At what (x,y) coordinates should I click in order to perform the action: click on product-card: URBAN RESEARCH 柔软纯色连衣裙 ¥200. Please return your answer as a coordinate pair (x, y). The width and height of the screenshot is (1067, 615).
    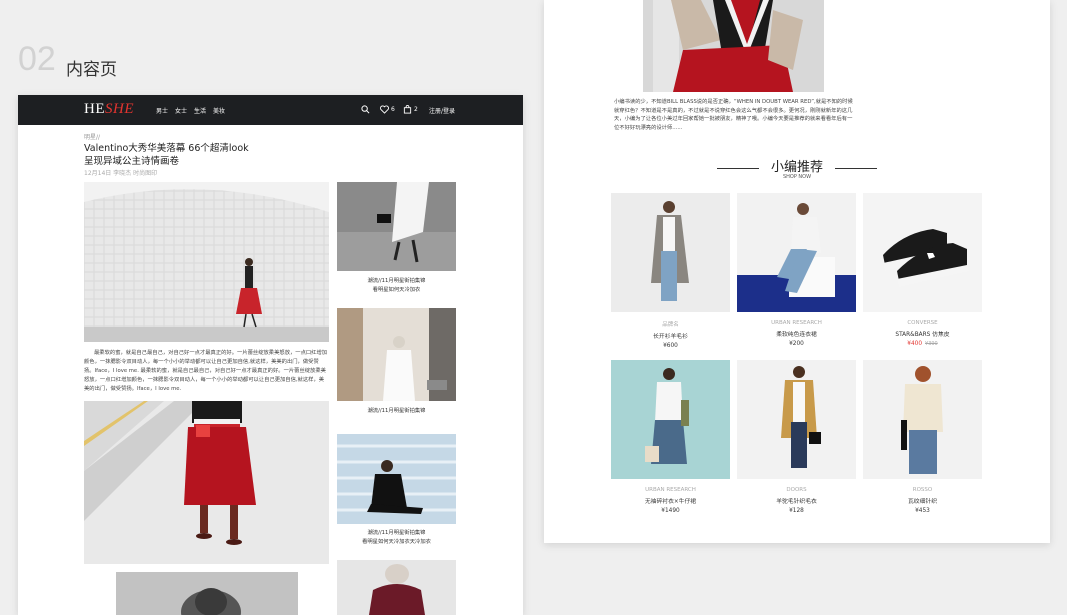
    Looking at the image, I should click on (796, 270).